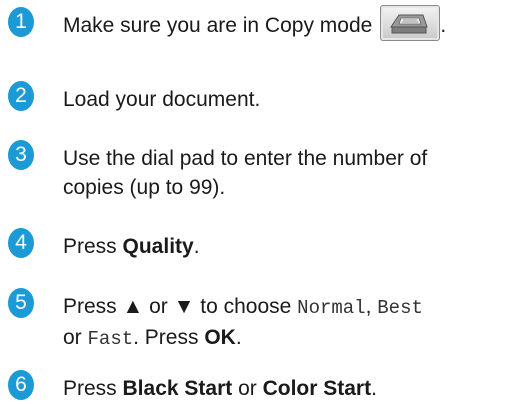  What do you see at coordinates (75, 337) in the screenshot?
I see `step-5-line2-pre: or` at bounding box center [75, 337].